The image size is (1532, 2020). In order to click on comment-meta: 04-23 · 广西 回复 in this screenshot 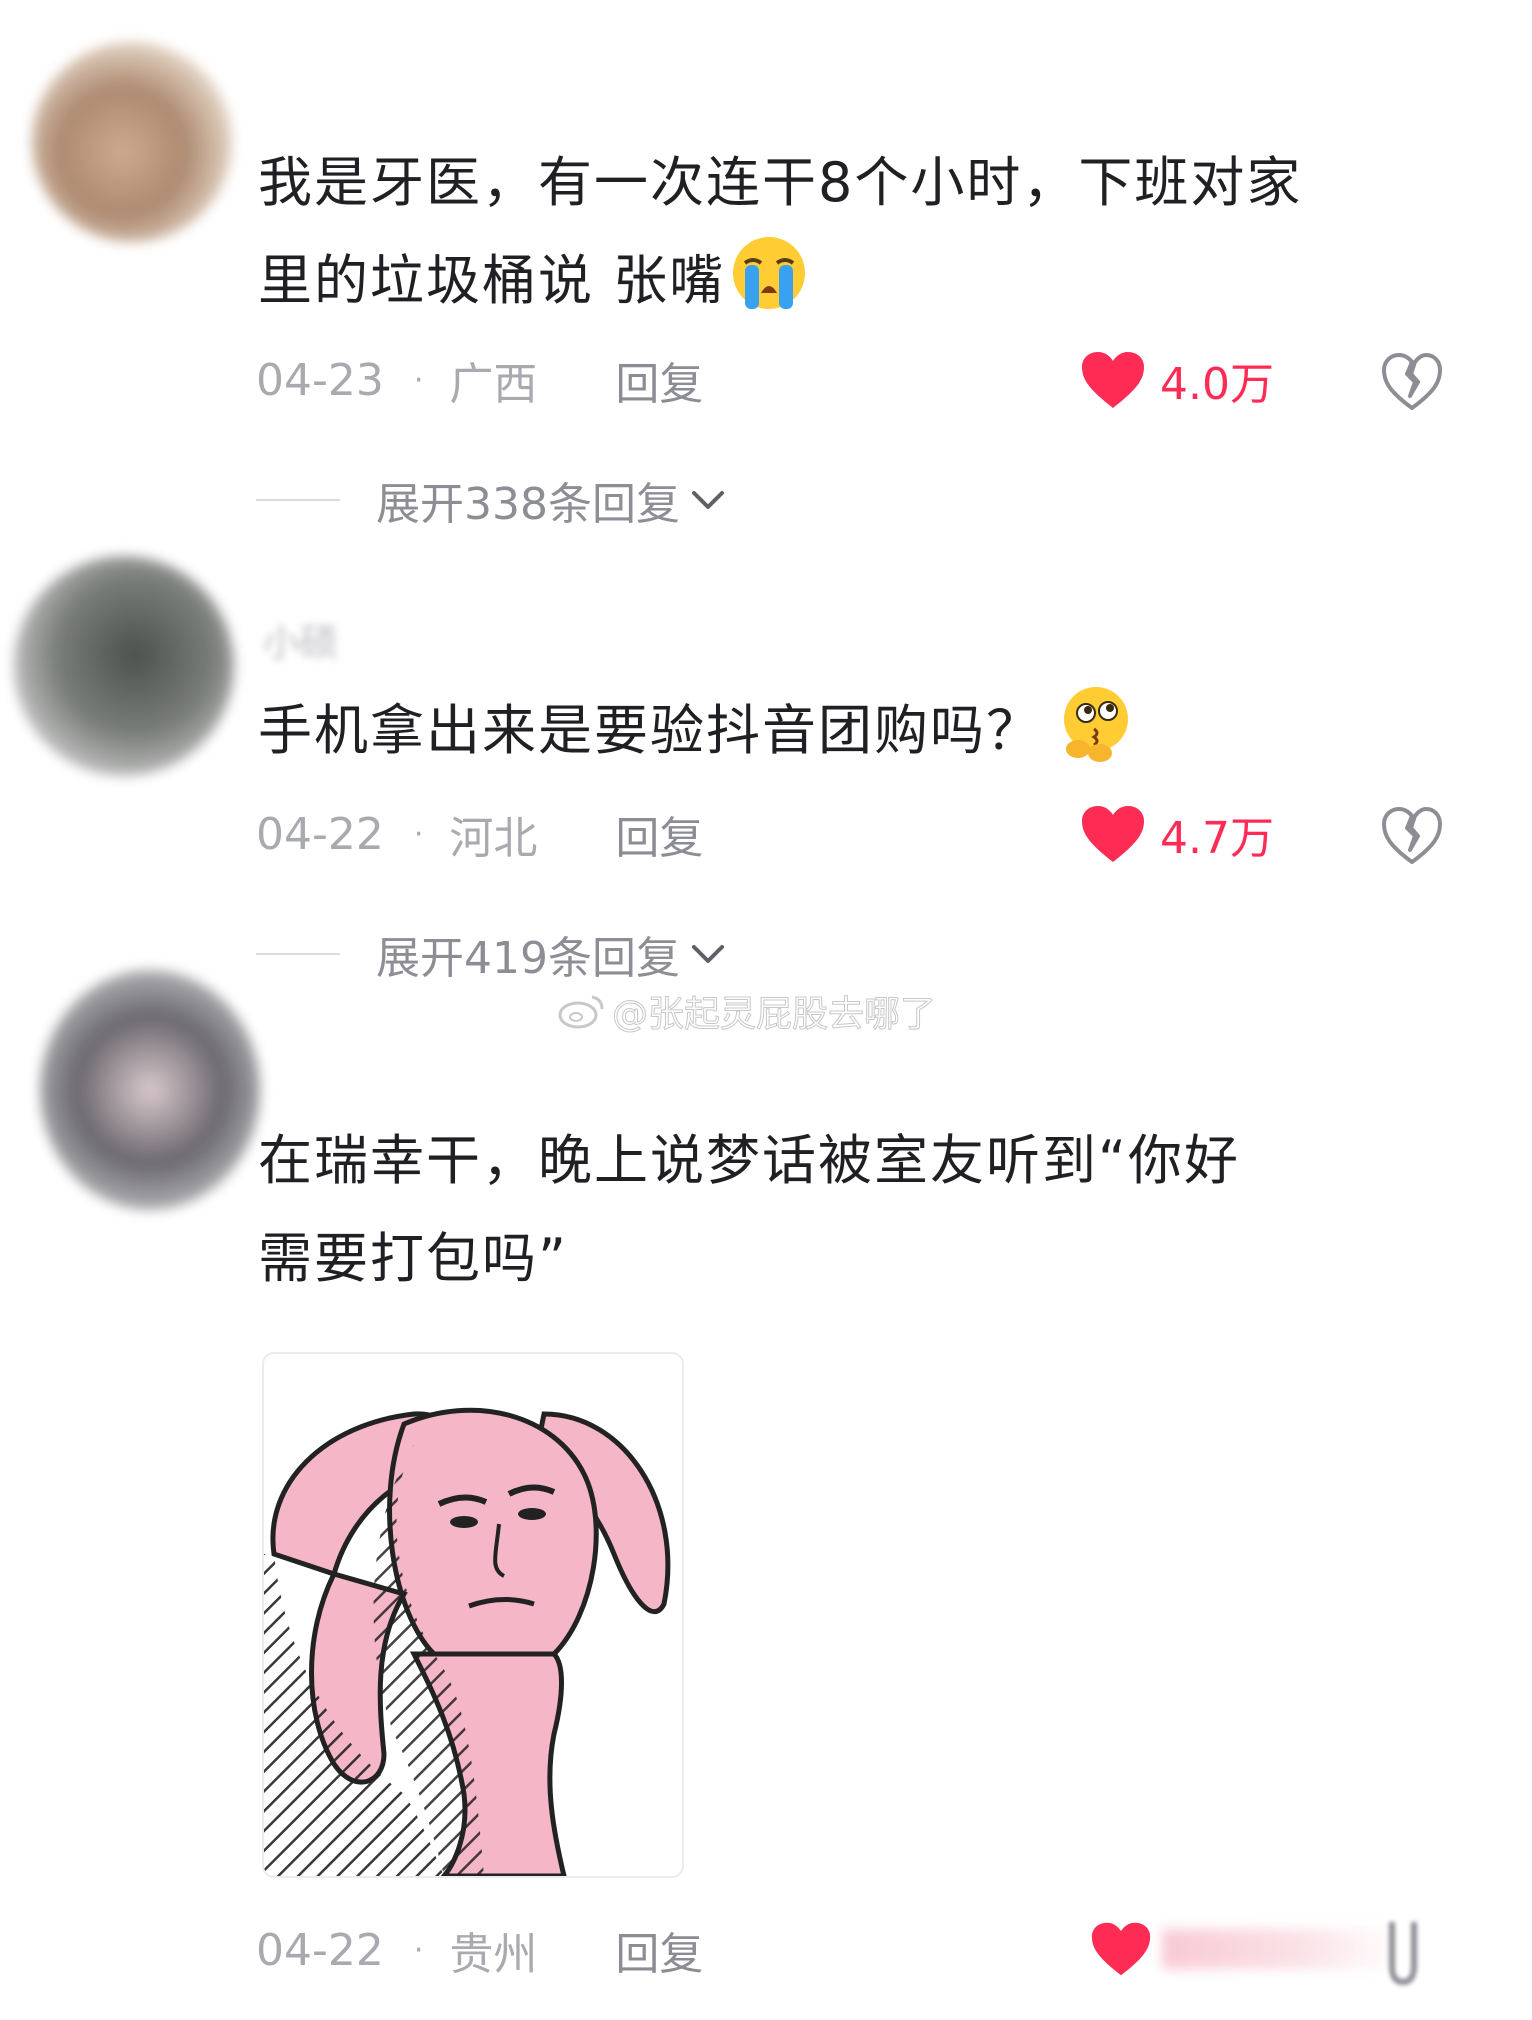, I will do `click(479, 380)`.